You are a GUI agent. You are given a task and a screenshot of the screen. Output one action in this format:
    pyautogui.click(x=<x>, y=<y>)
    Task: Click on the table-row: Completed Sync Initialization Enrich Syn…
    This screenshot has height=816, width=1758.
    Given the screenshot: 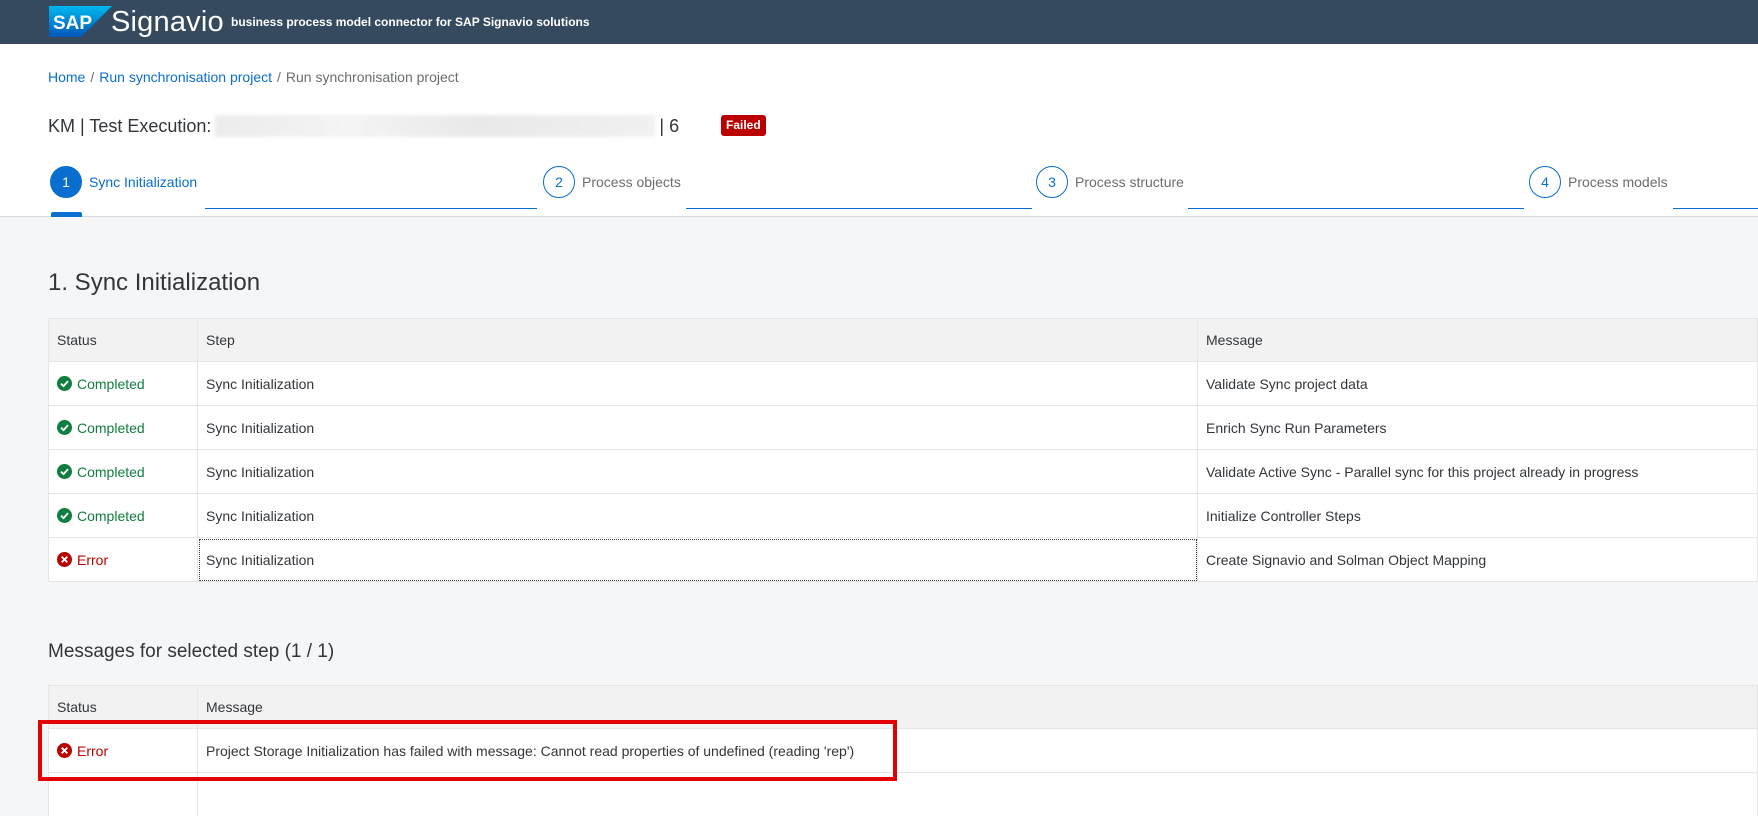 What is the action you would take?
    pyautogui.click(x=903, y=427)
    